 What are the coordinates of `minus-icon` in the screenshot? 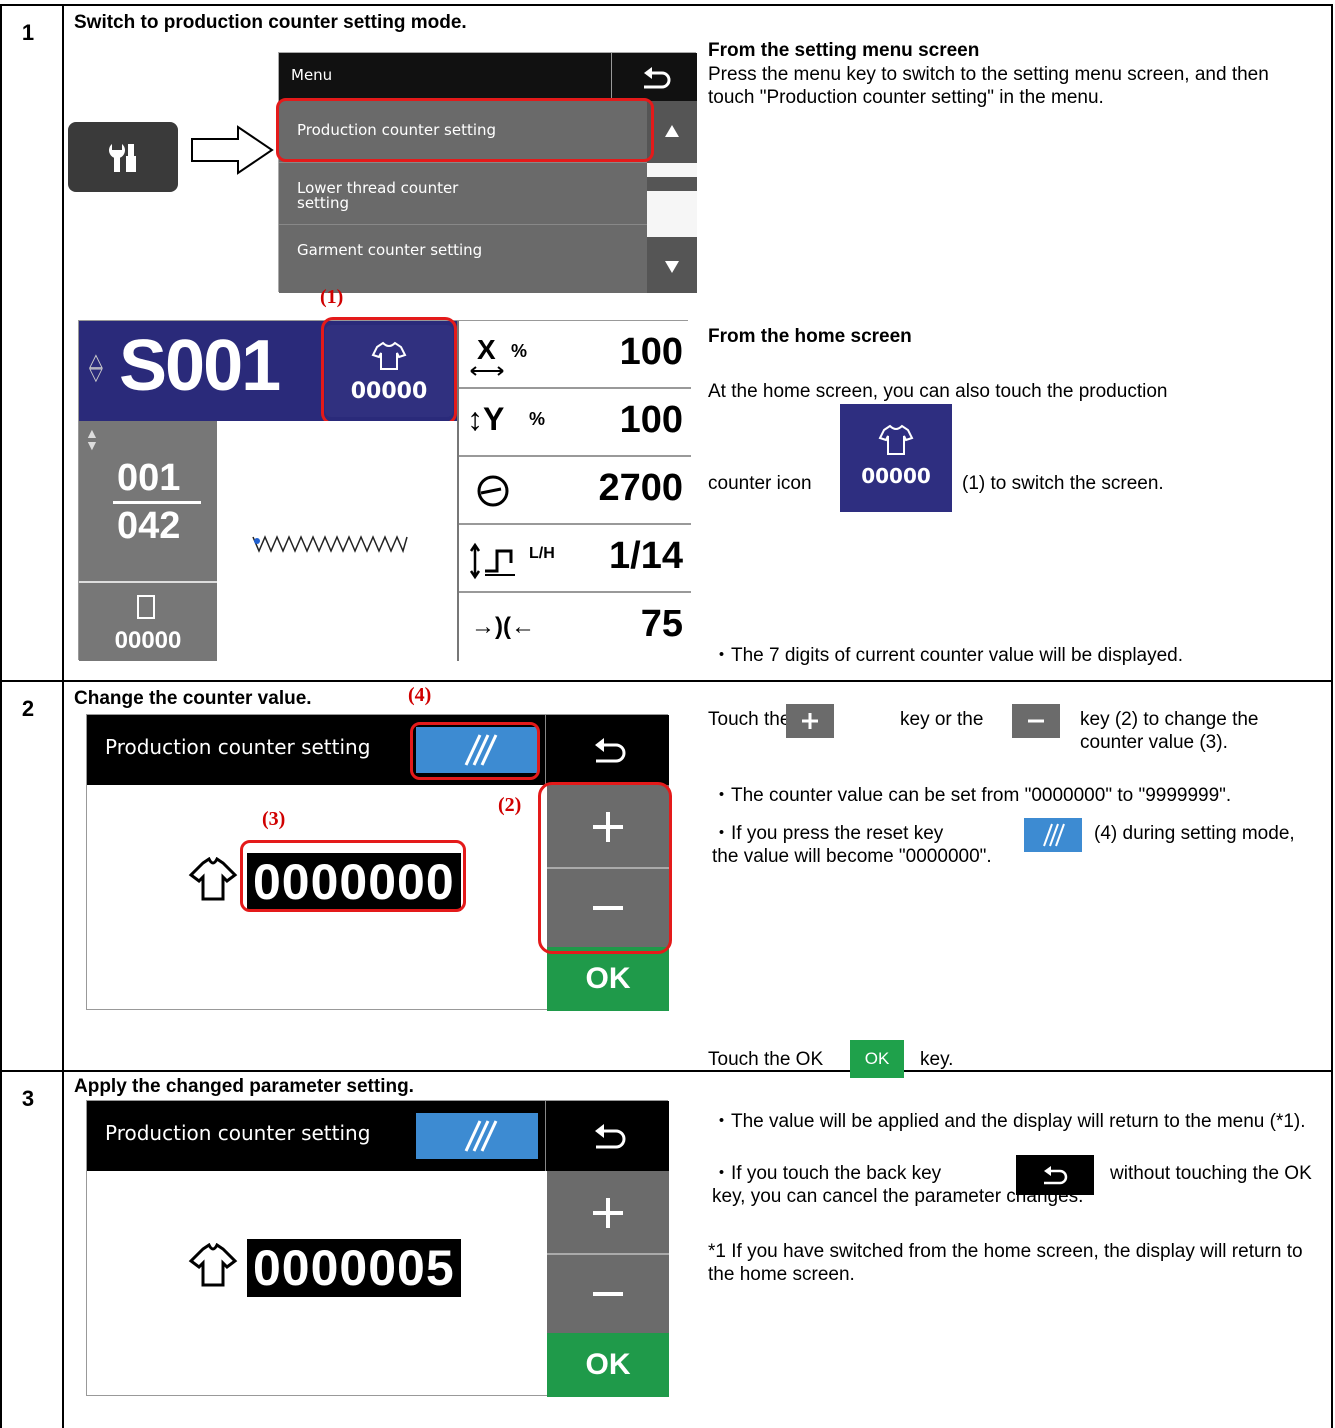 It's located at (1036, 721).